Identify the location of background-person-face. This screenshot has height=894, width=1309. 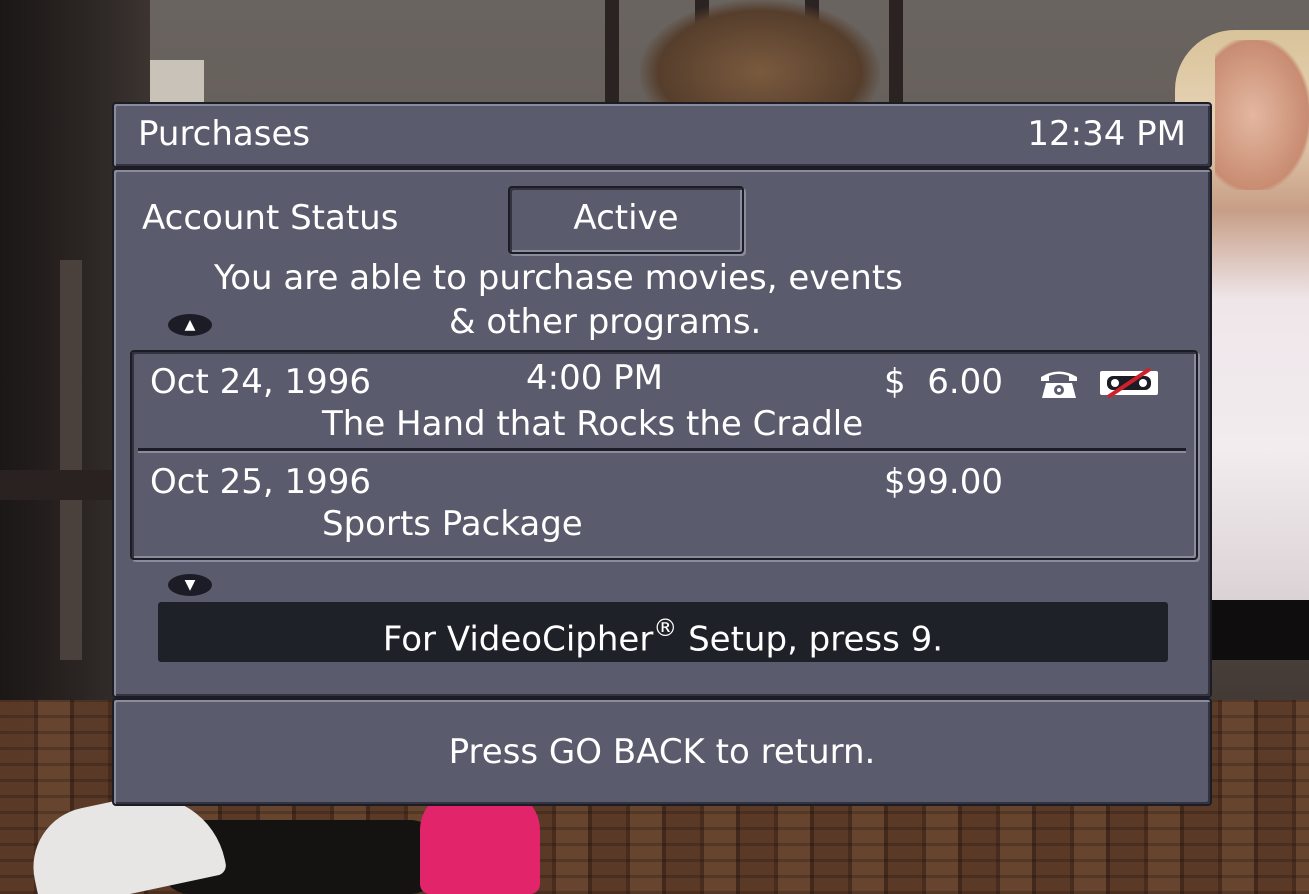
(1262, 115).